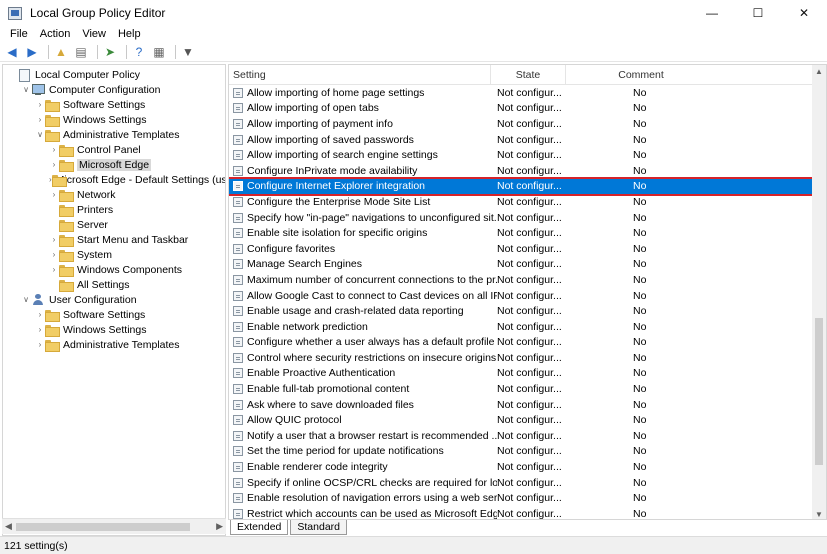 The image size is (827, 554). What do you see at coordinates (819, 292) in the screenshot?
I see `settings-vertical-scrollbar: ▲ ▼` at bounding box center [819, 292].